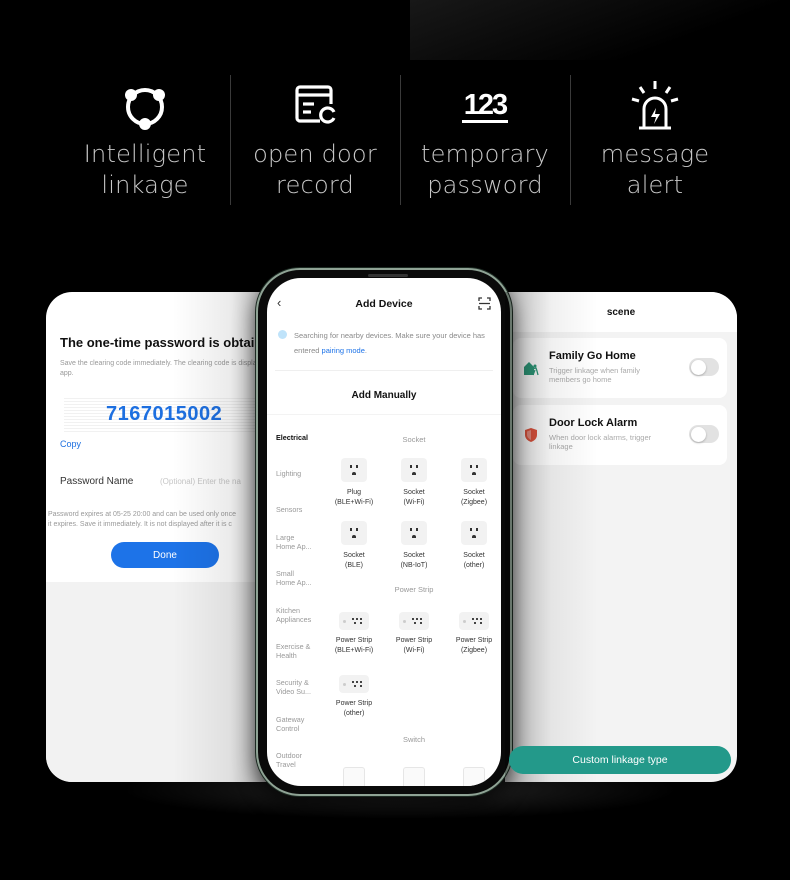  What do you see at coordinates (384, 395) in the screenshot?
I see `add-manually-heading: Add Manually` at bounding box center [384, 395].